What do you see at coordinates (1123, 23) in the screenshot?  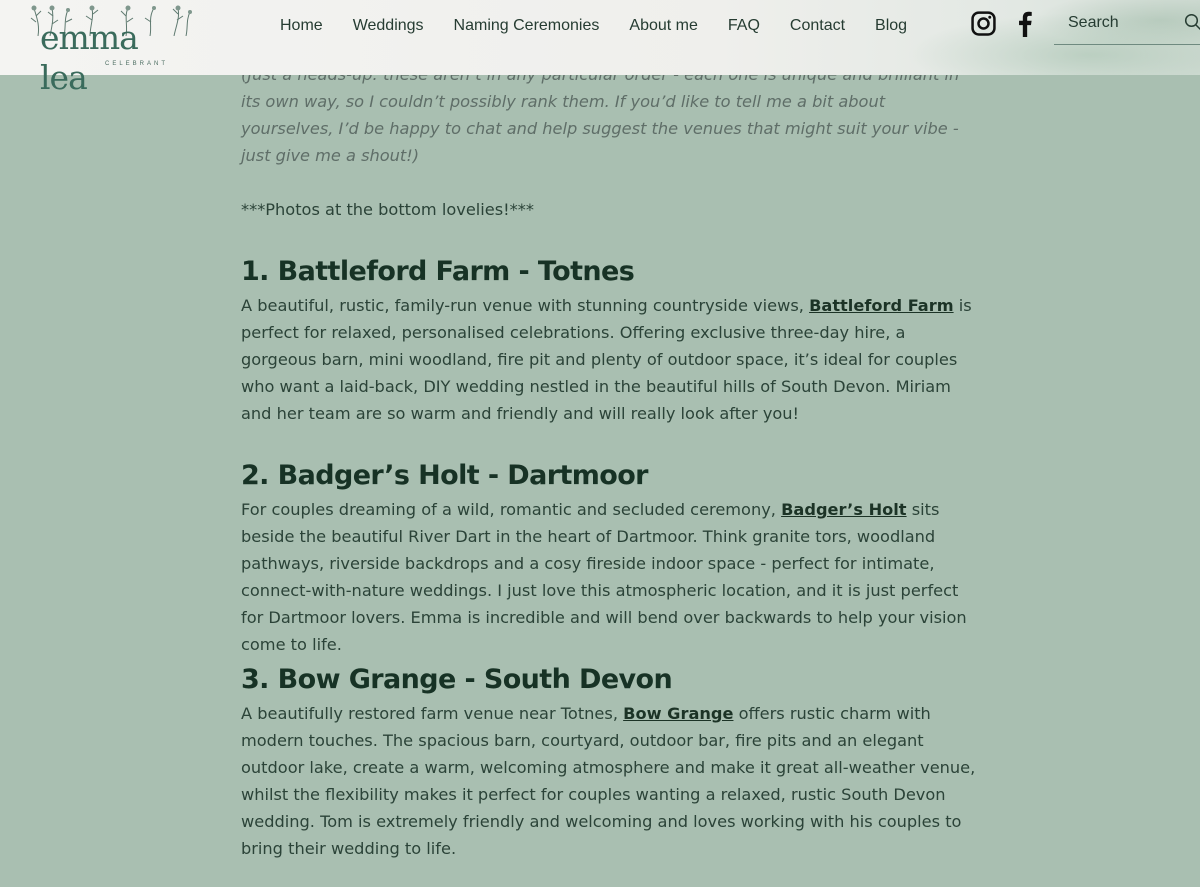 I see `search-input` at bounding box center [1123, 23].